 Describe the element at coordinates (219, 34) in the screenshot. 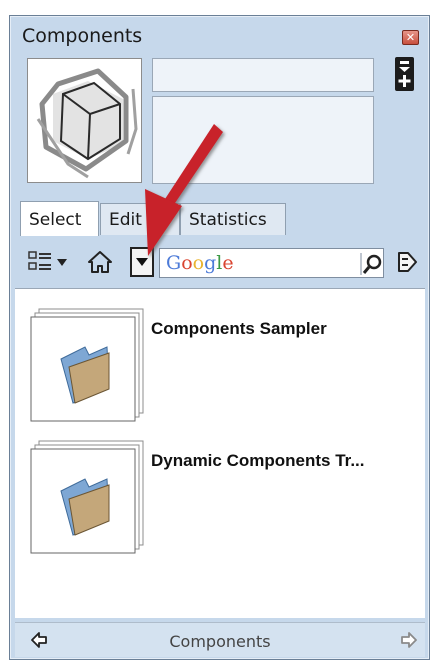

I see `titlebar: Components ✕` at that location.